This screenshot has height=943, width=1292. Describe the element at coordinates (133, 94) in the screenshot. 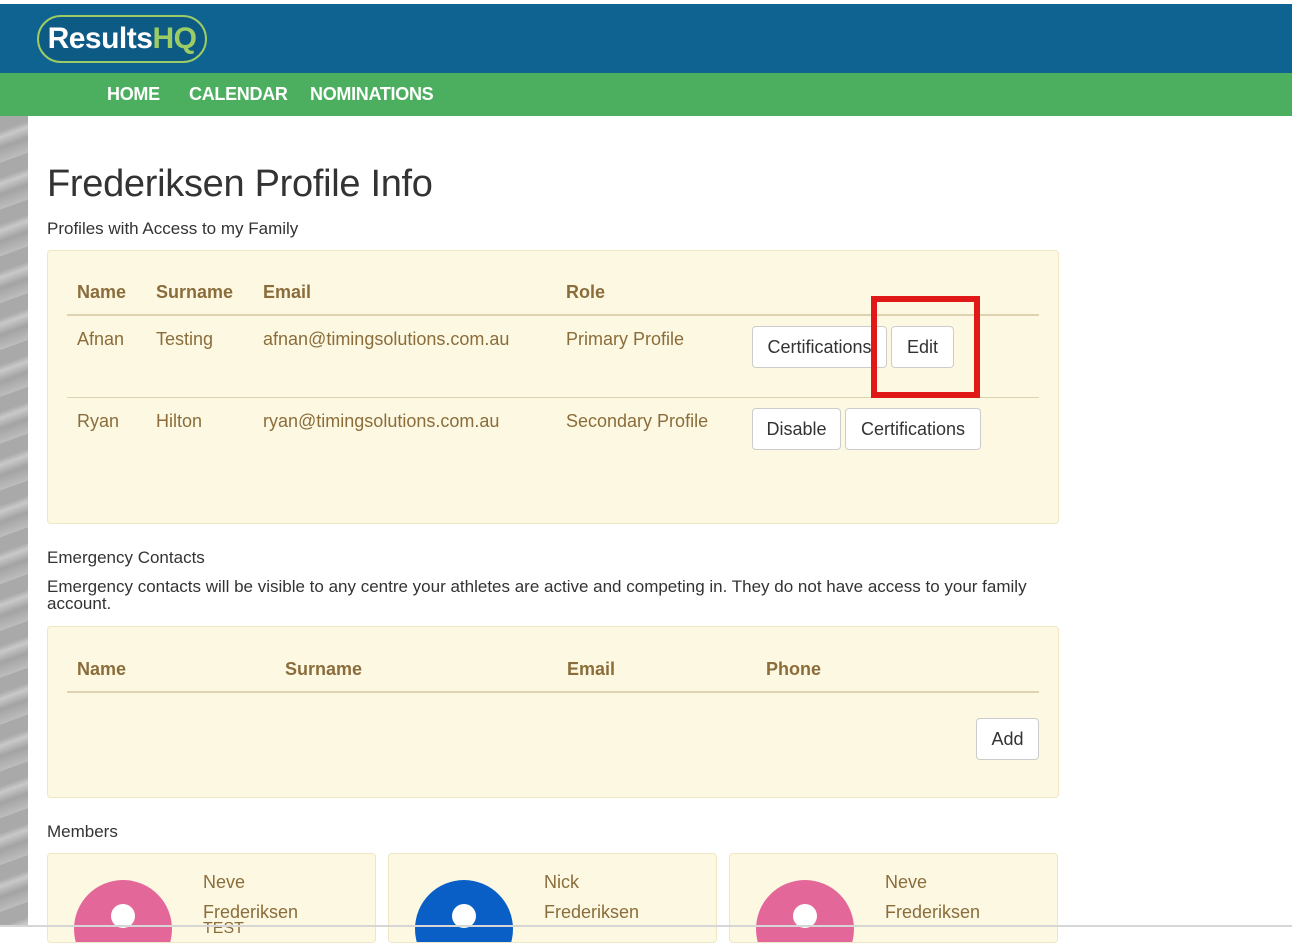

I see `nav-home: HOME` at that location.